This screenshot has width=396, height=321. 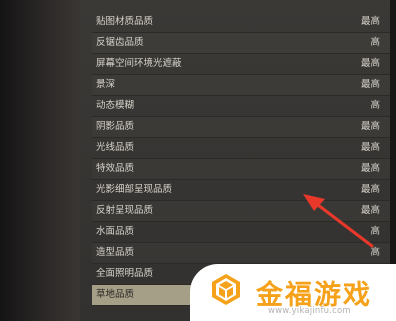 What do you see at coordinates (293, 292) in the screenshot?
I see `watermark-logo: 金福游戏 www.yikajinfu.com` at bounding box center [293, 292].